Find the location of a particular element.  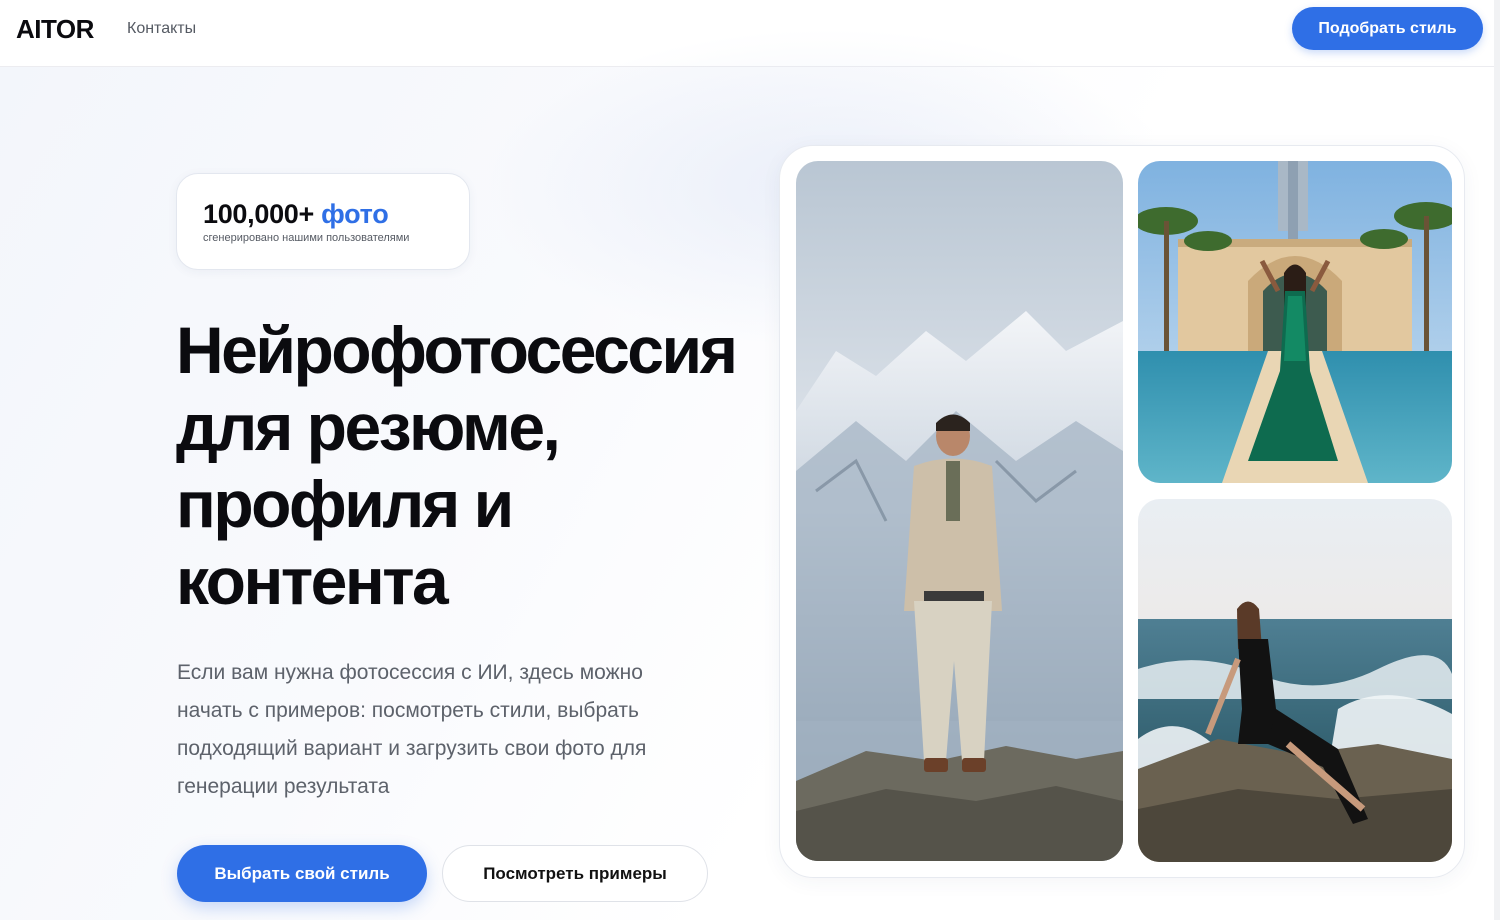

scrollbar is located at coordinates (1497, 460).